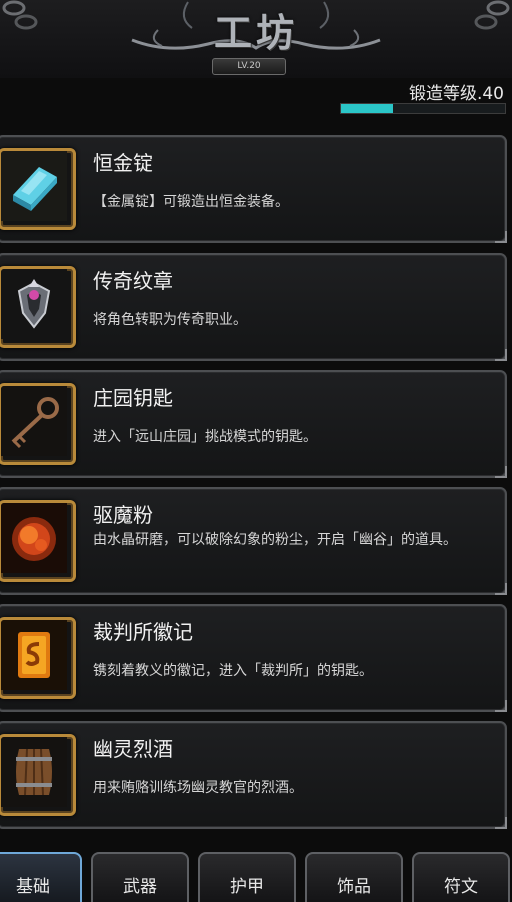 The width and height of the screenshot is (512, 902). What do you see at coordinates (253, 189) in the screenshot?
I see `item-card: 恒金锭 【金属锭】可锻造出恒金装备。` at bounding box center [253, 189].